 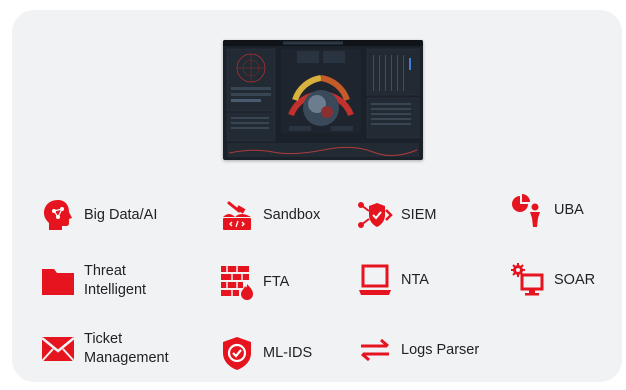 What do you see at coordinates (375, 215) in the screenshot?
I see `shield-network-icon` at bounding box center [375, 215].